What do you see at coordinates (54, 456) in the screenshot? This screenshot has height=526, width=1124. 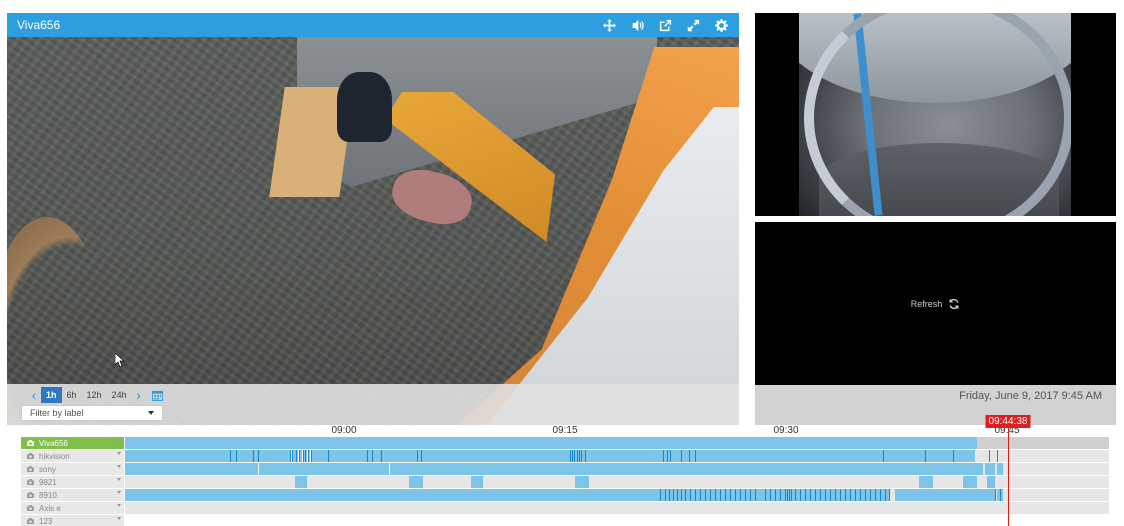 I see `timeline-row-name: hikvision` at bounding box center [54, 456].